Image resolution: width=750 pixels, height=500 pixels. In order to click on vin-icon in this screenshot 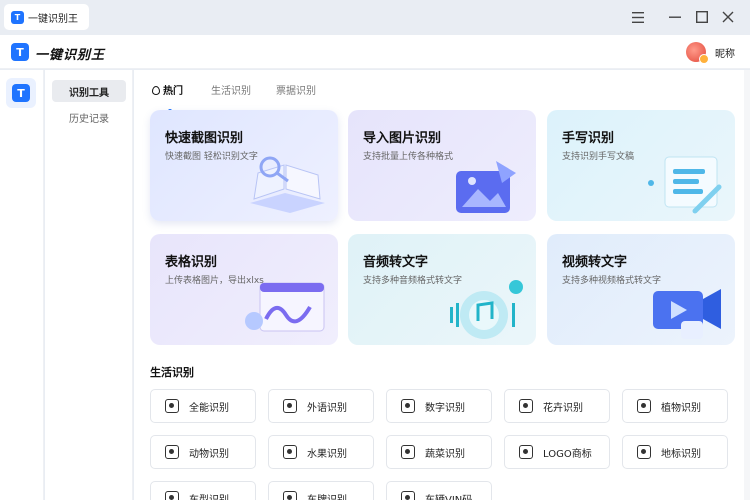, I will do `click(408, 495)`.